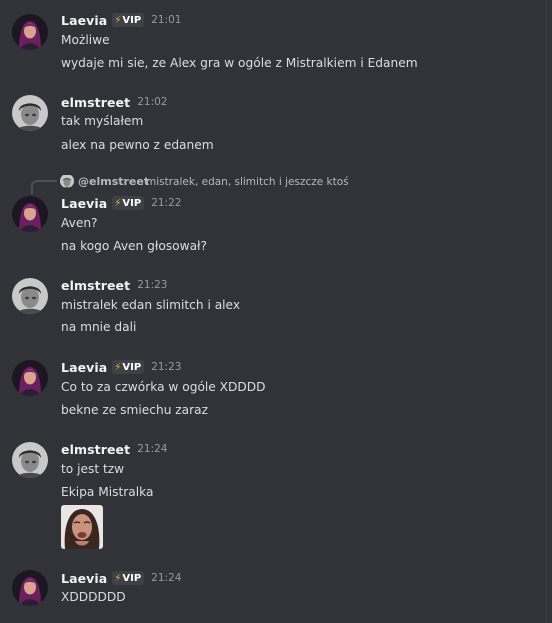 The height and width of the screenshot is (623, 552). What do you see at coordinates (135, 410) in the screenshot?
I see `message-text: bekne ze smiechu zaraz` at bounding box center [135, 410].